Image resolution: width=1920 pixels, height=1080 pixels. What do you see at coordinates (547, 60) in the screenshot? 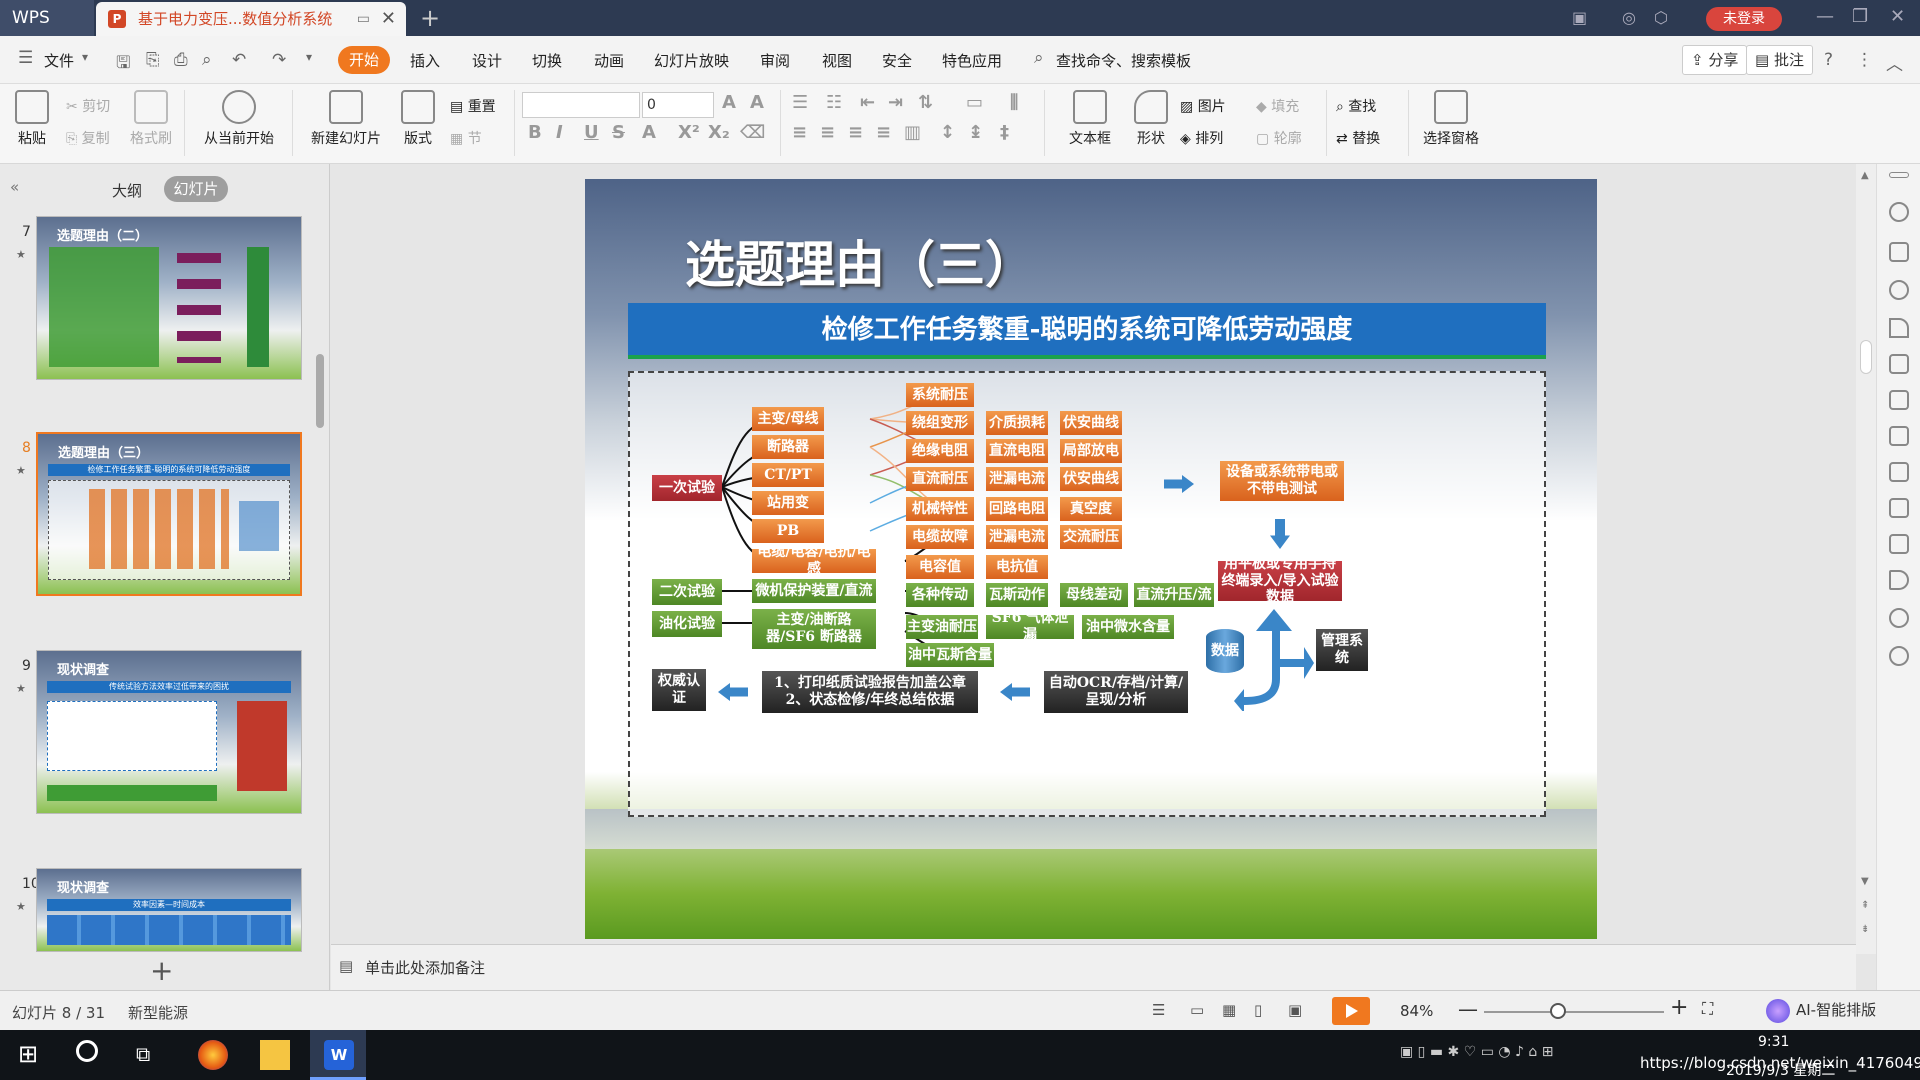
I see `tab-transition: 切换` at bounding box center [547, 60].